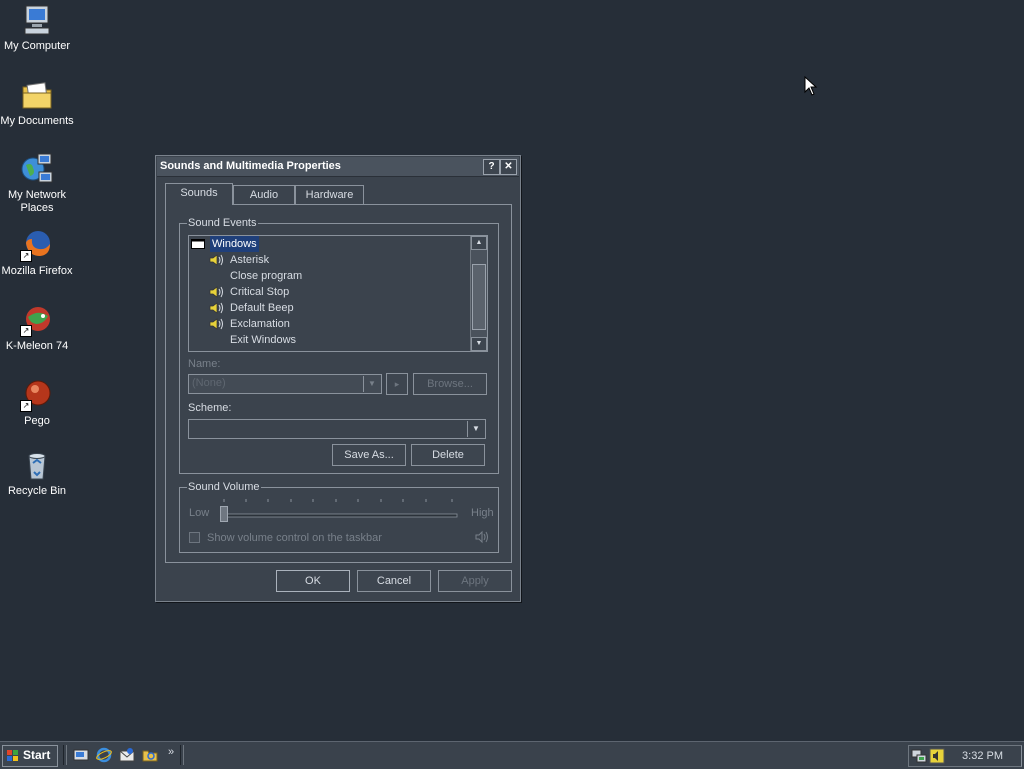  Describe the element at coordinates (199, 194) in the screenshot. I see `tab-sounds: Sounds` at that location.